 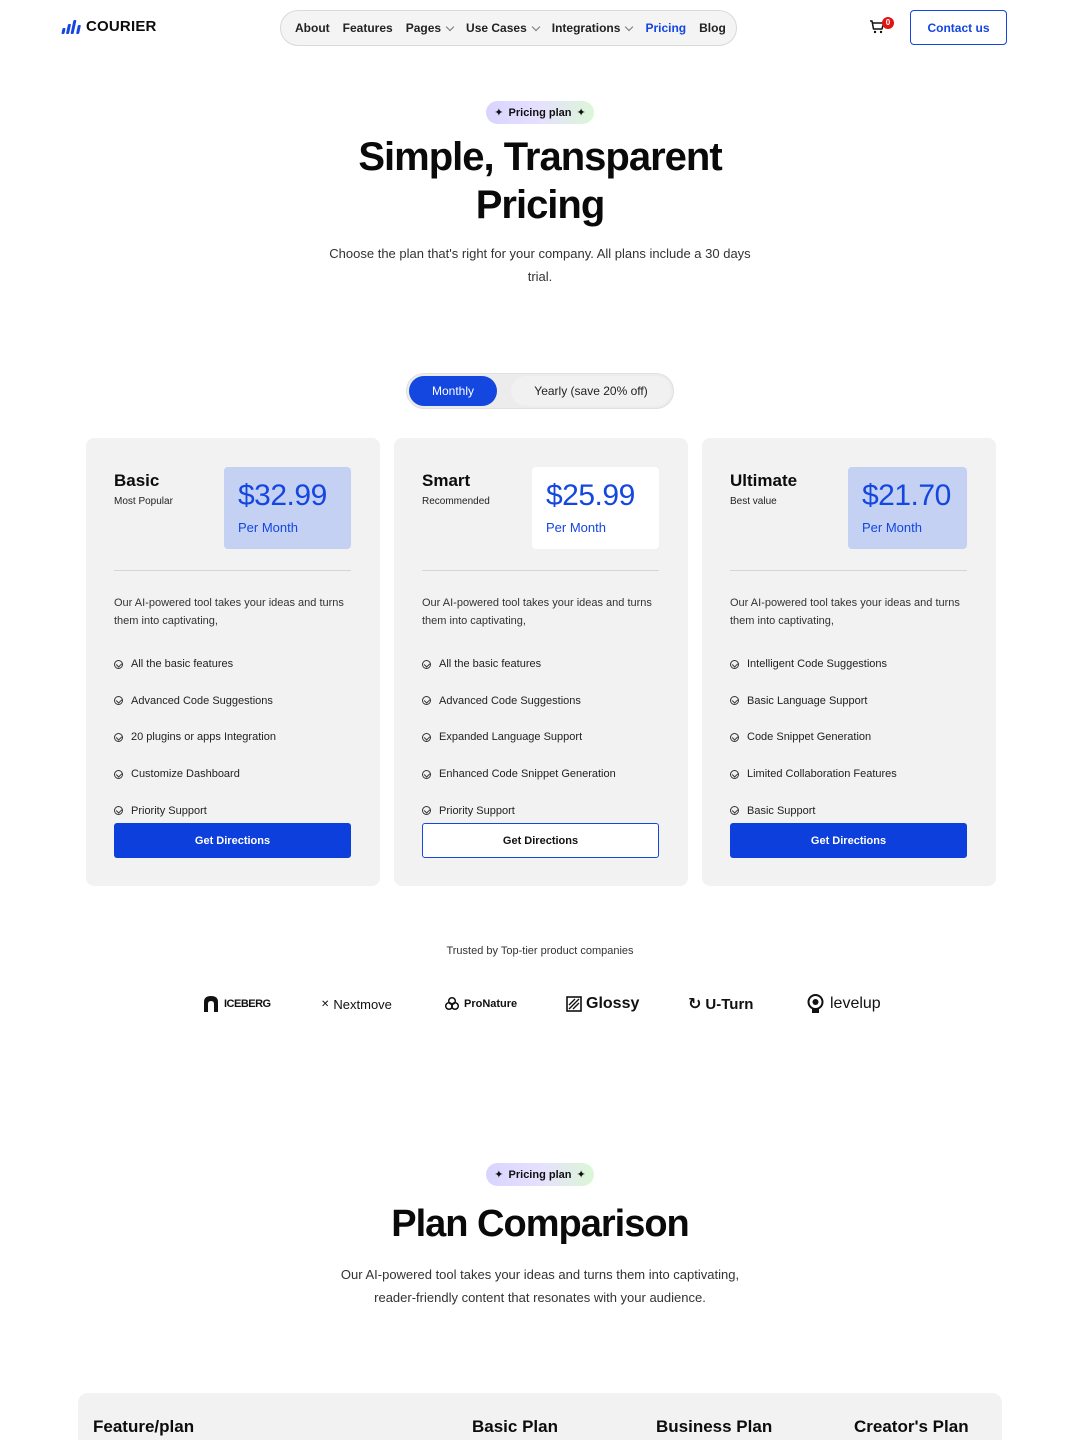 I want to click on brand-logo: COURIER, so click(x=109, y=26).